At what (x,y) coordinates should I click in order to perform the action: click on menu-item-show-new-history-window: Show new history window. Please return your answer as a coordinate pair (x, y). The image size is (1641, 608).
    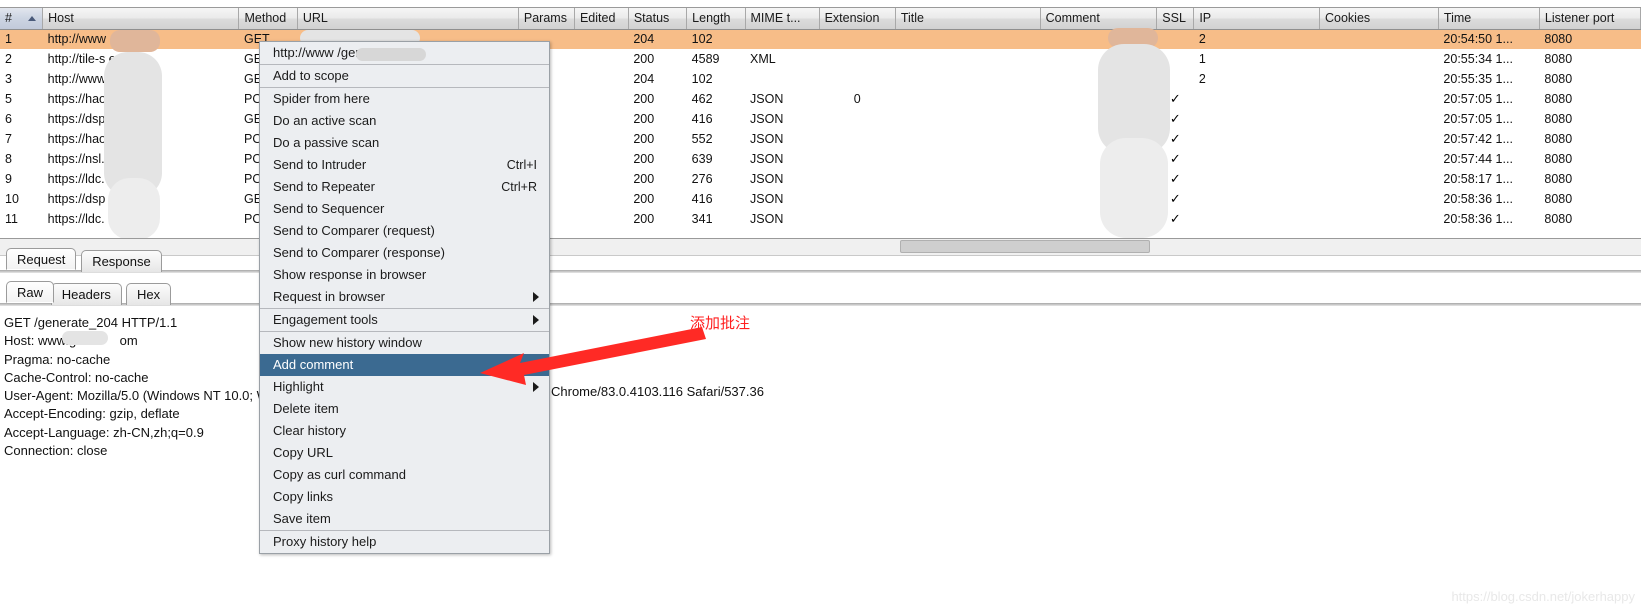
    Looking at the image, I should click on (404, 343).